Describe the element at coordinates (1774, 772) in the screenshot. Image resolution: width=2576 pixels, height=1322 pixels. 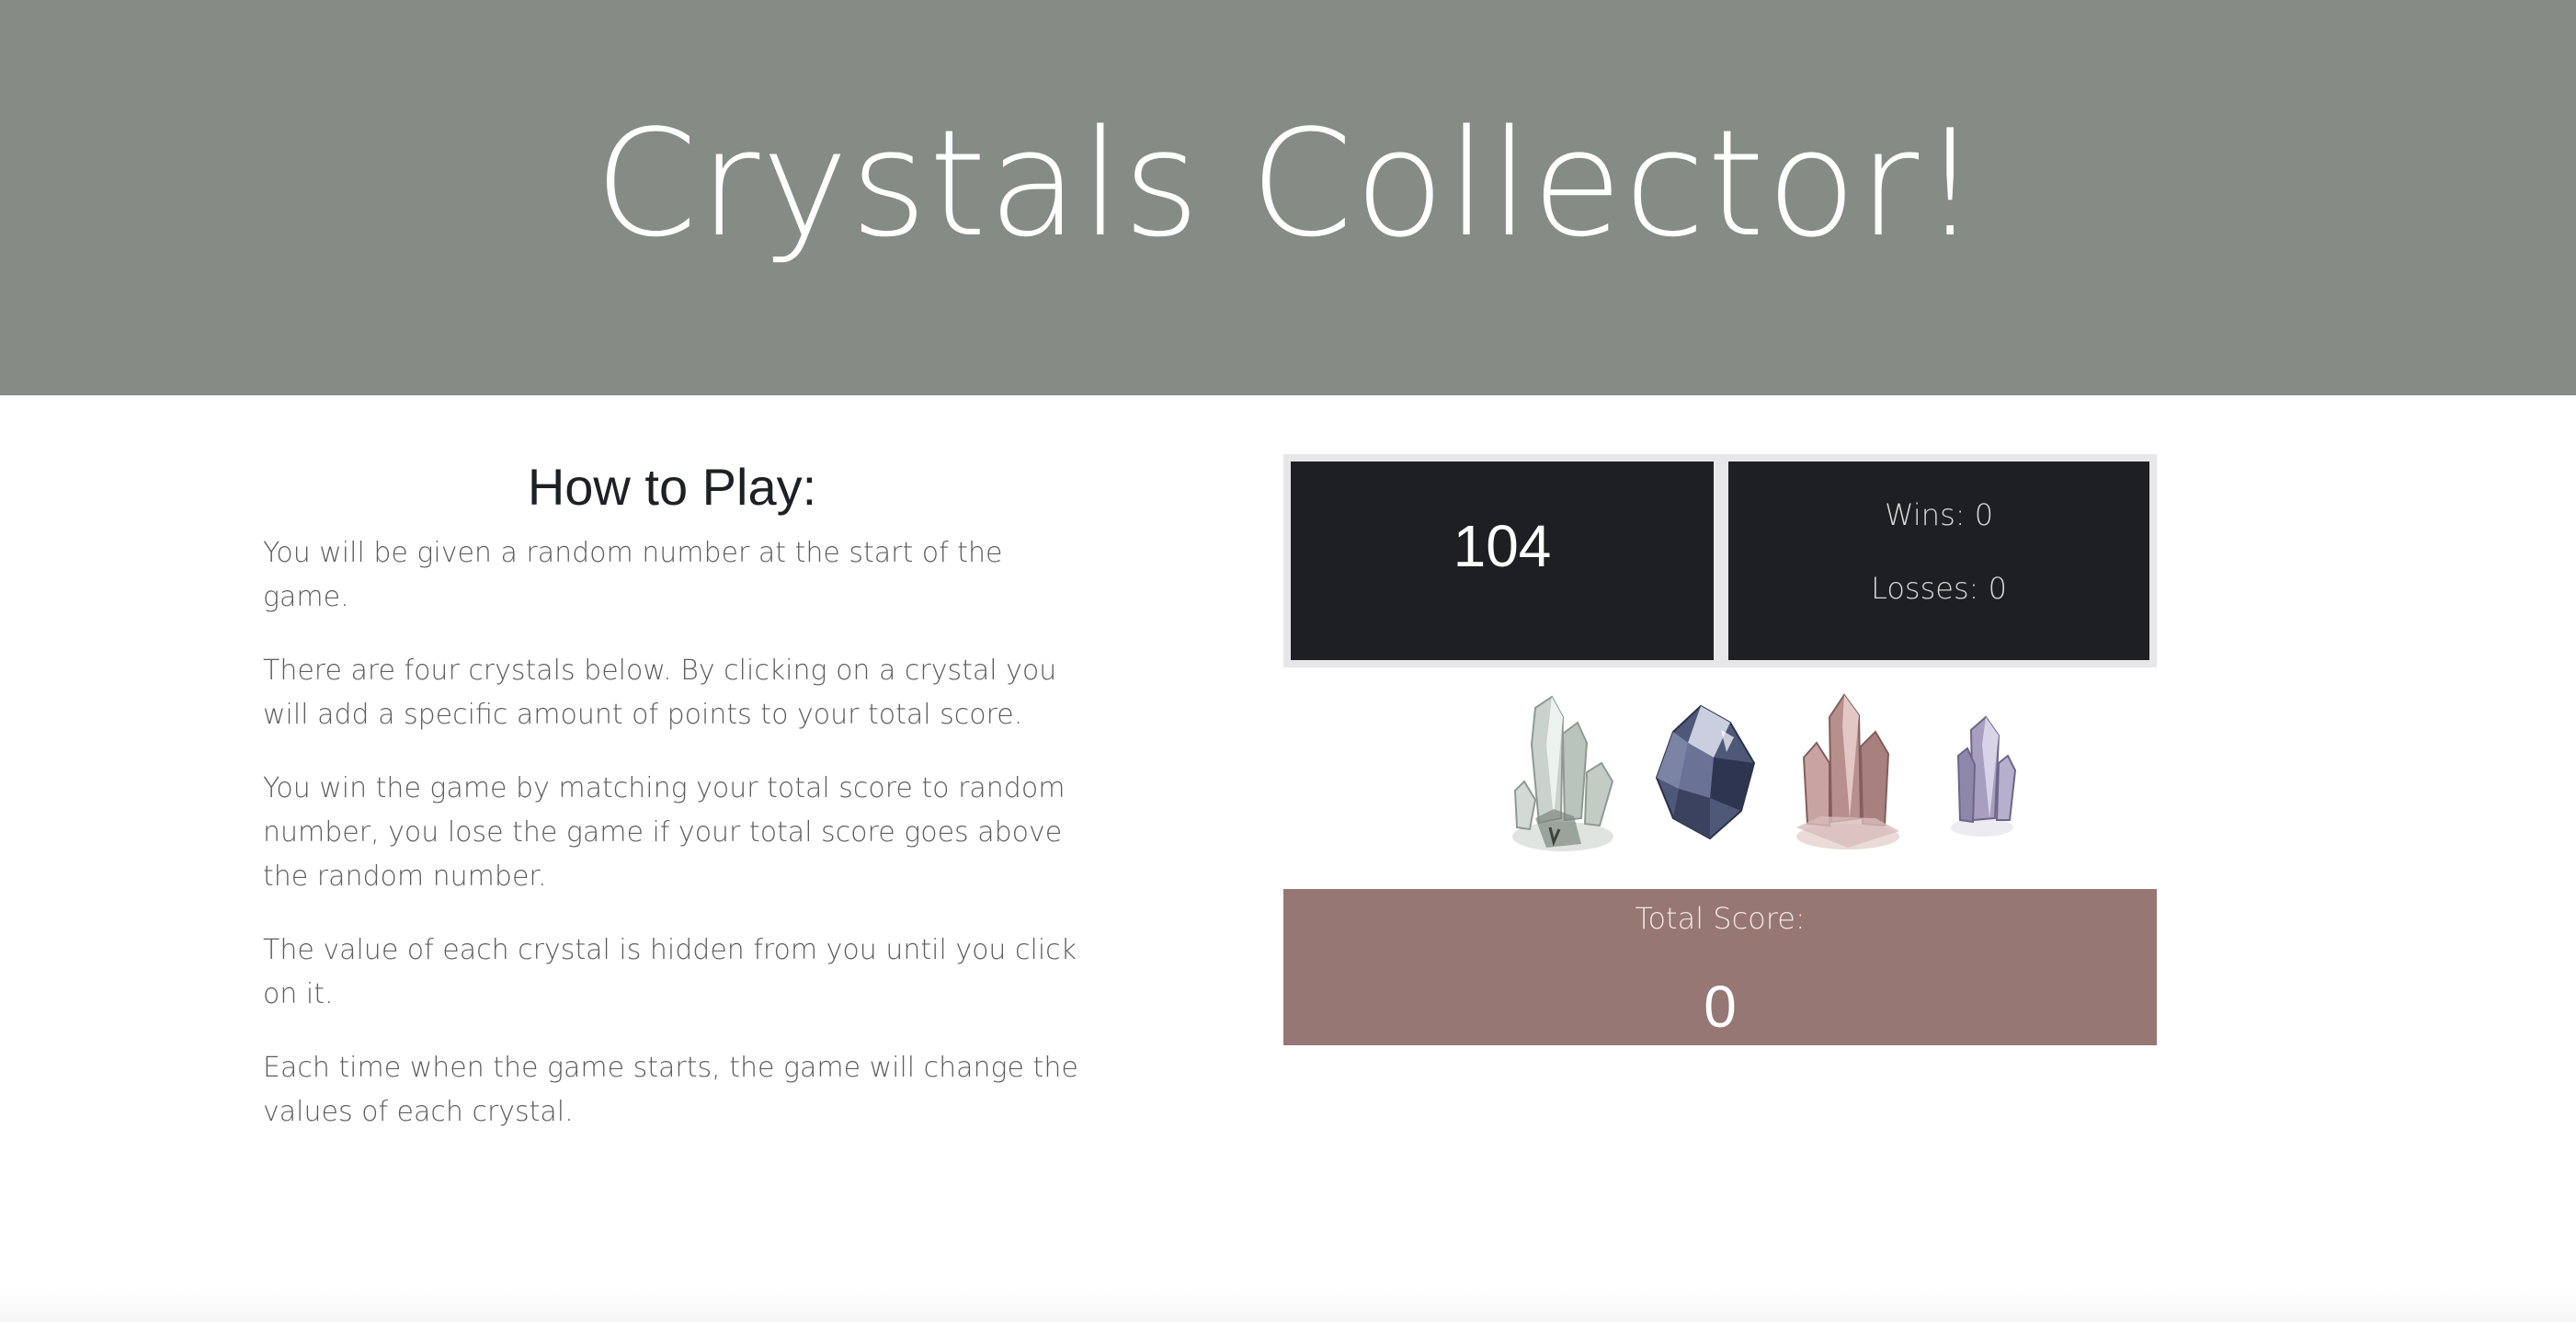
I see `crystal-row` at that location.